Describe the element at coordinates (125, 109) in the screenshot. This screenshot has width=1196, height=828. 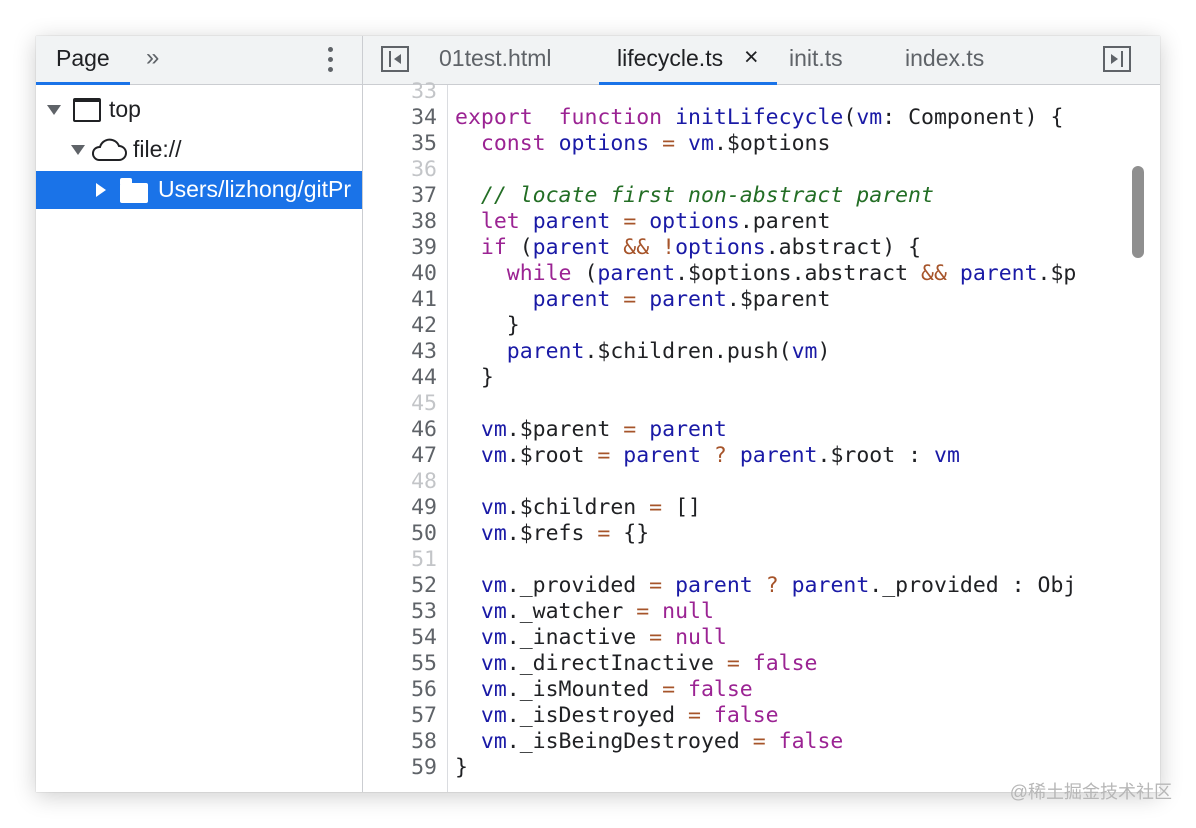
I see `tree-item-label: top` at that location.